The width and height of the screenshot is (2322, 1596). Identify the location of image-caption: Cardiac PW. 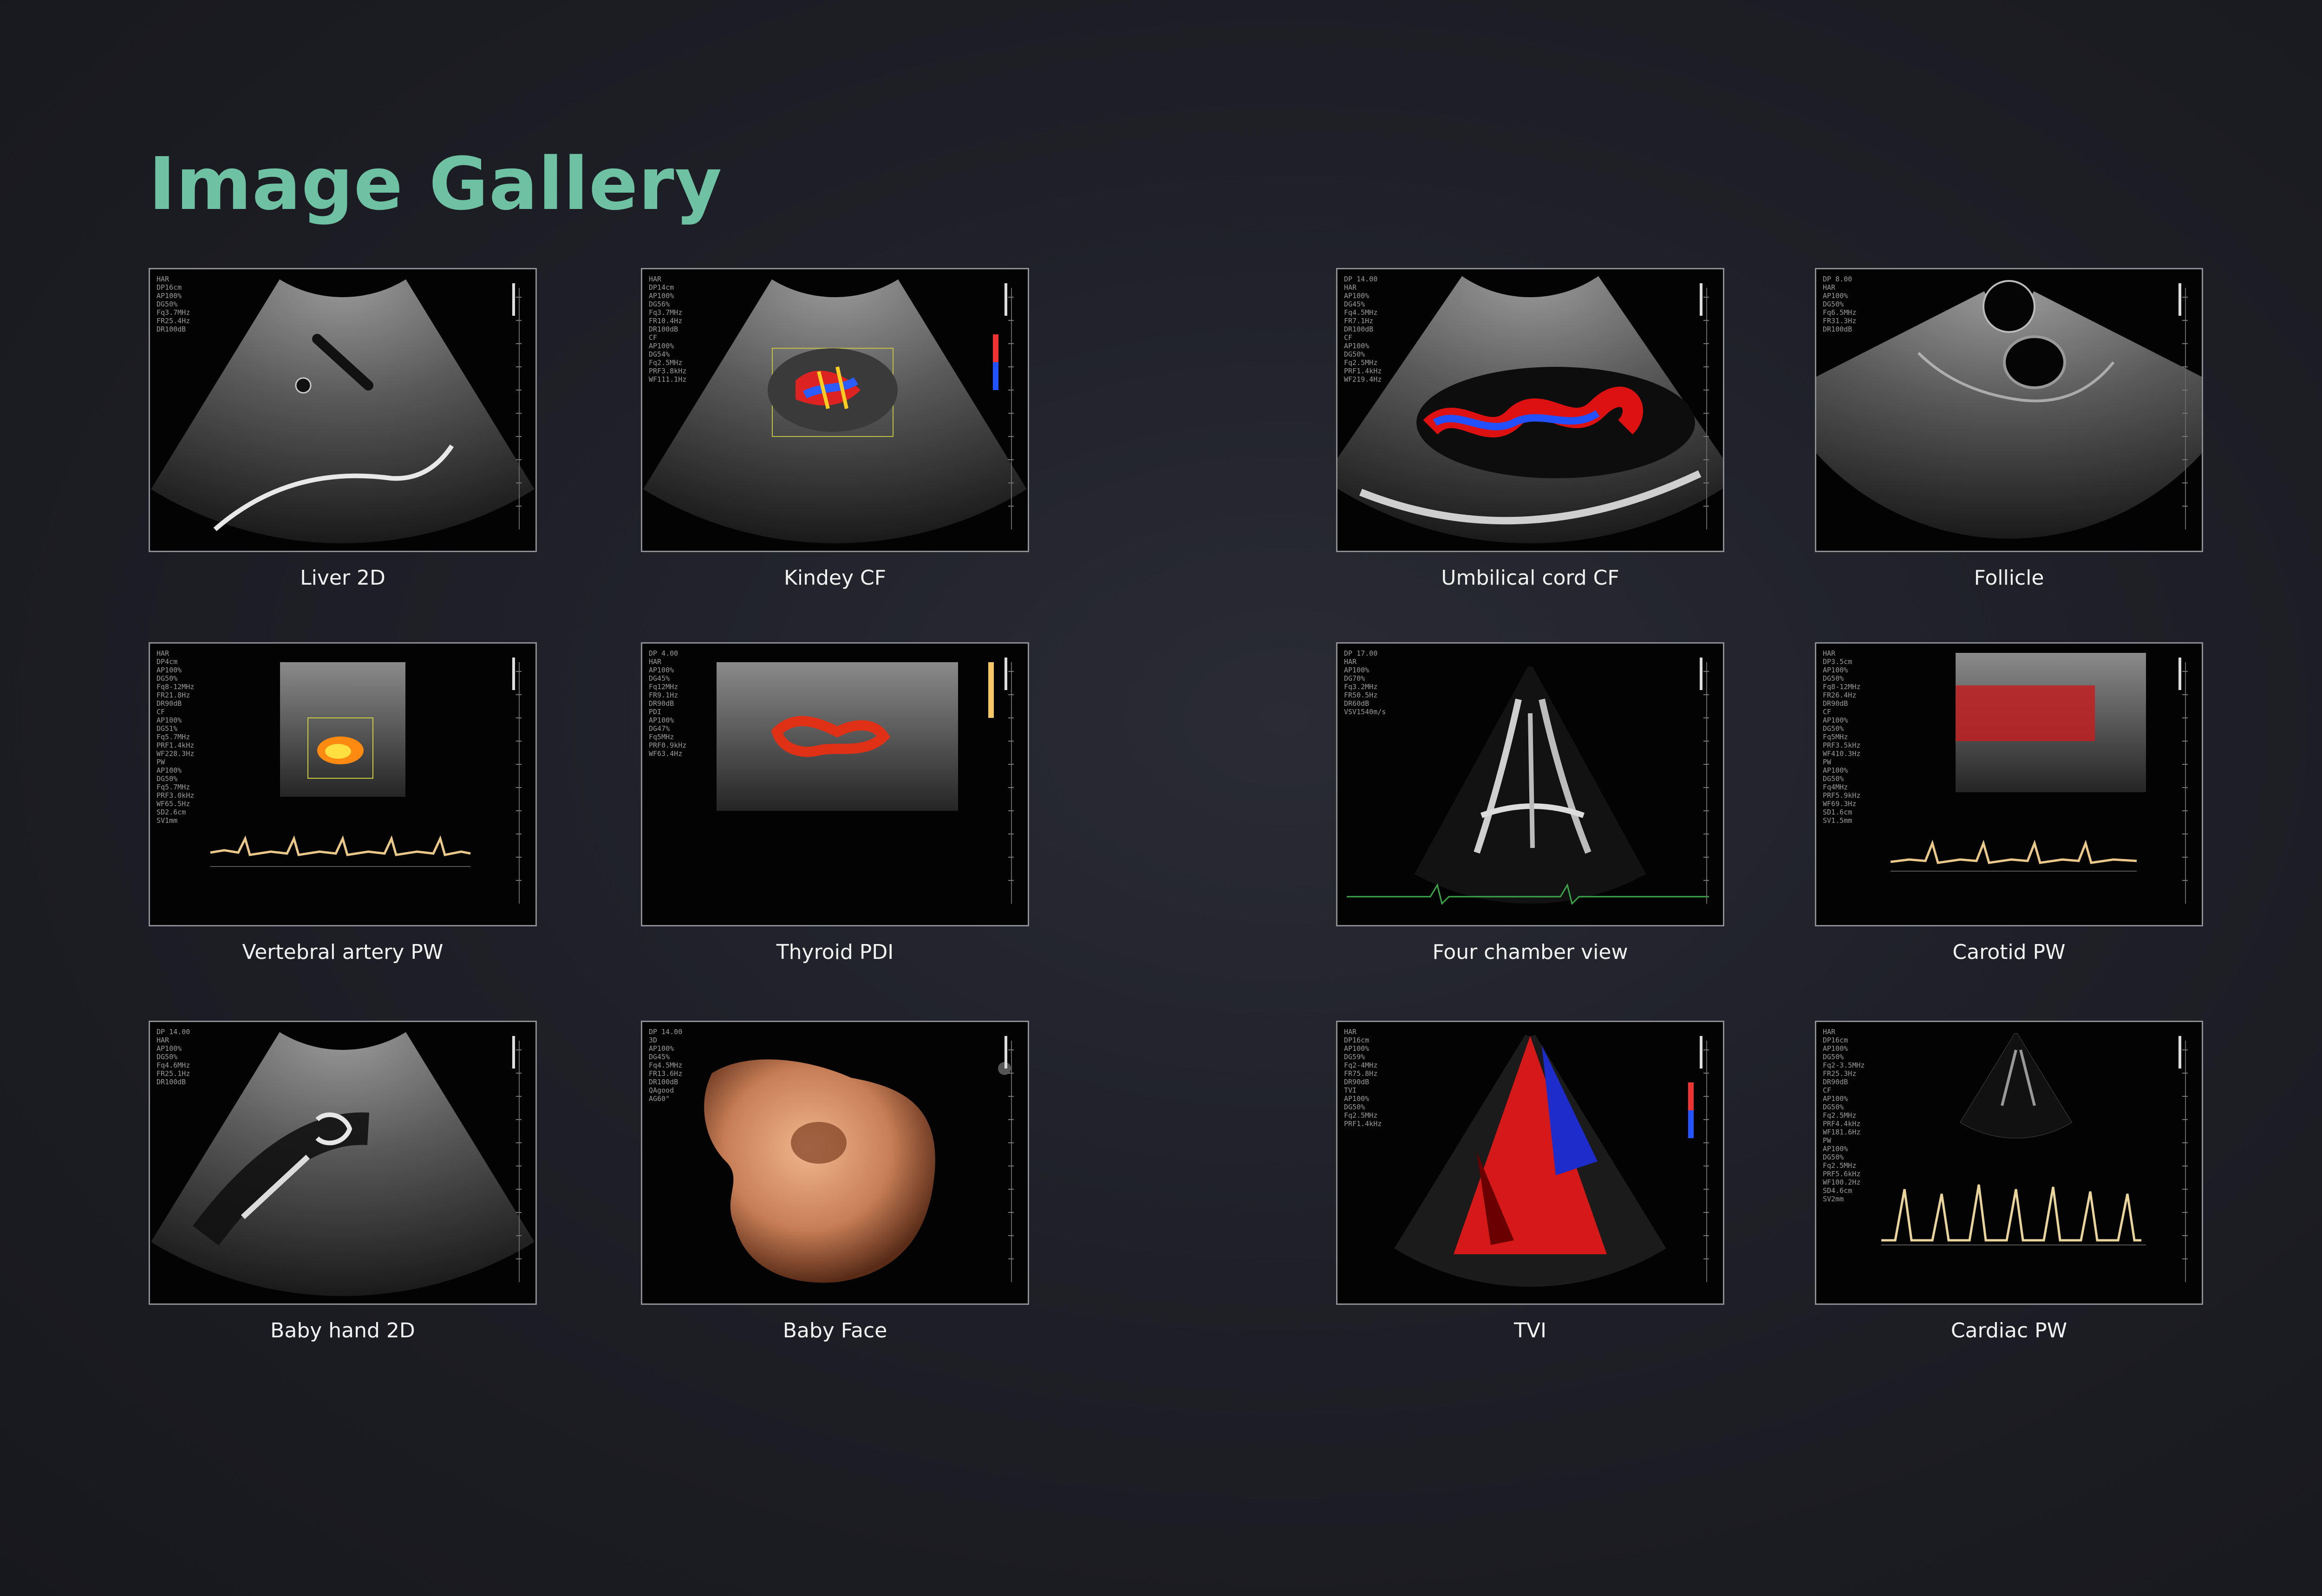
(2009, 1330).